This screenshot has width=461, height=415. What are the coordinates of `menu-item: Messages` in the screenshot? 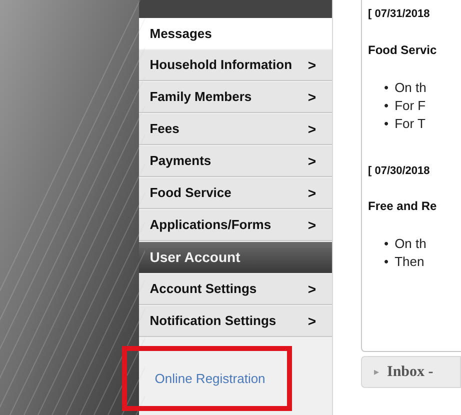 It's located at (235, 33).